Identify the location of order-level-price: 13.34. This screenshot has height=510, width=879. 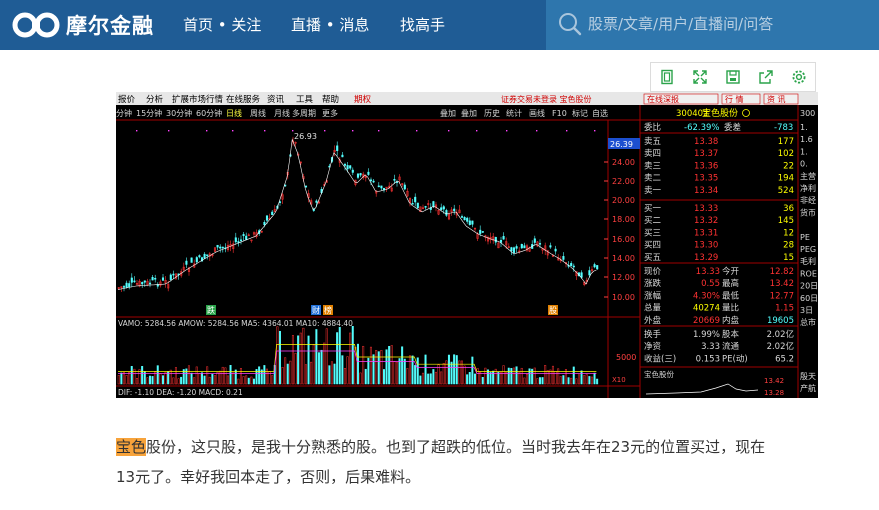
(706, 191).